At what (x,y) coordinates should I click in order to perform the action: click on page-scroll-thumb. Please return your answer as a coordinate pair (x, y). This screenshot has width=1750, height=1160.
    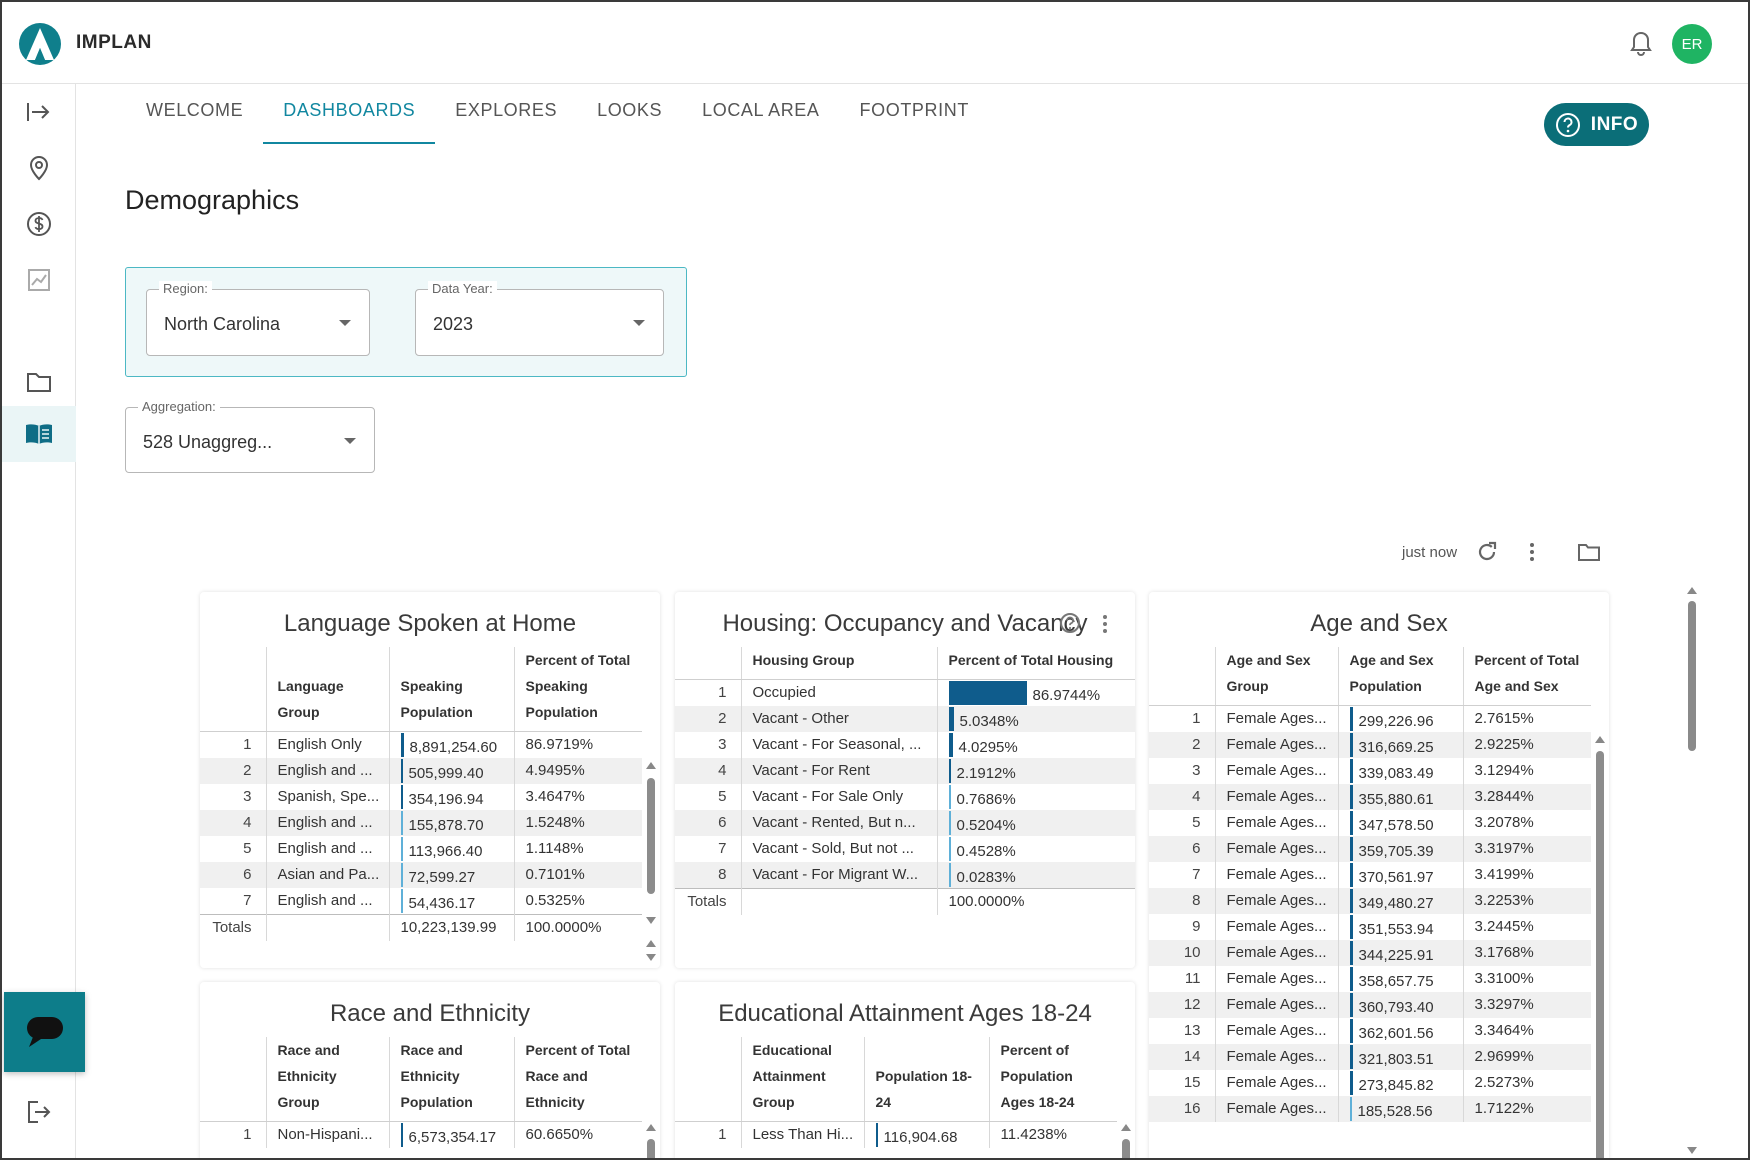
    Looking at the image, I should click on (1692, 676).